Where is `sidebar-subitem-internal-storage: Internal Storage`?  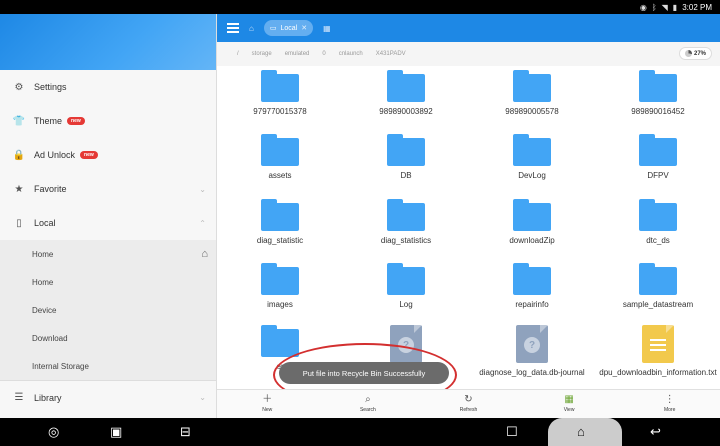
sidebar-subitem-internal-storage: Internal Storage is located at coordinates (108, 366).